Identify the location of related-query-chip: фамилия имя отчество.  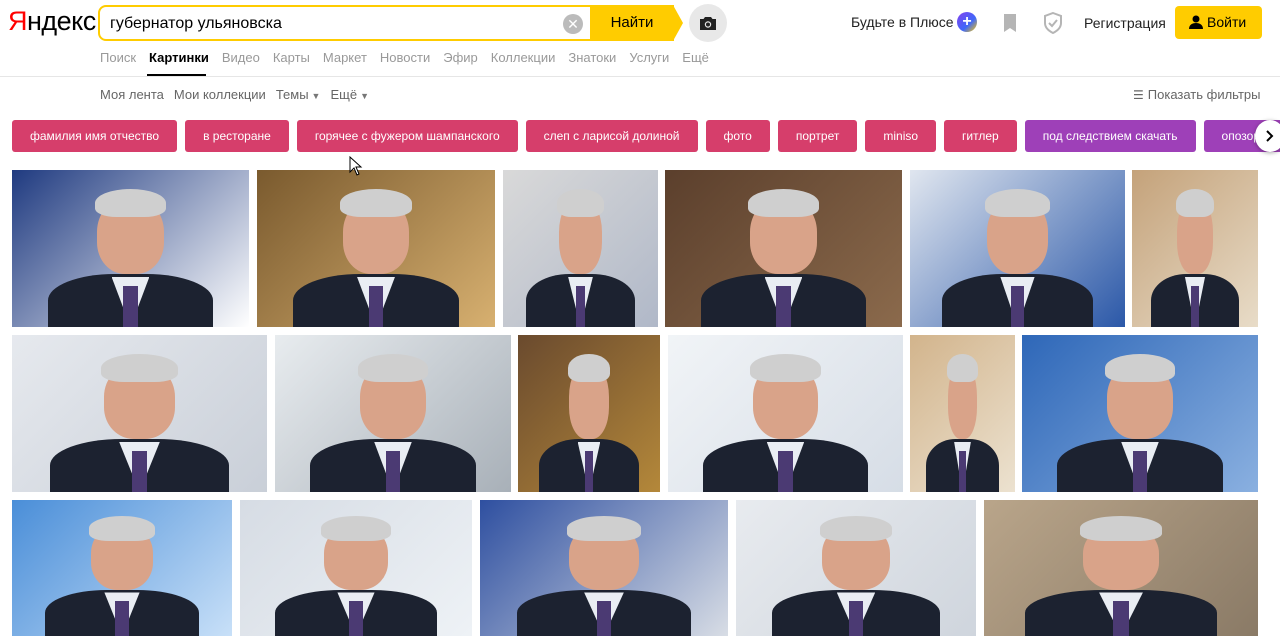
(95, 136).